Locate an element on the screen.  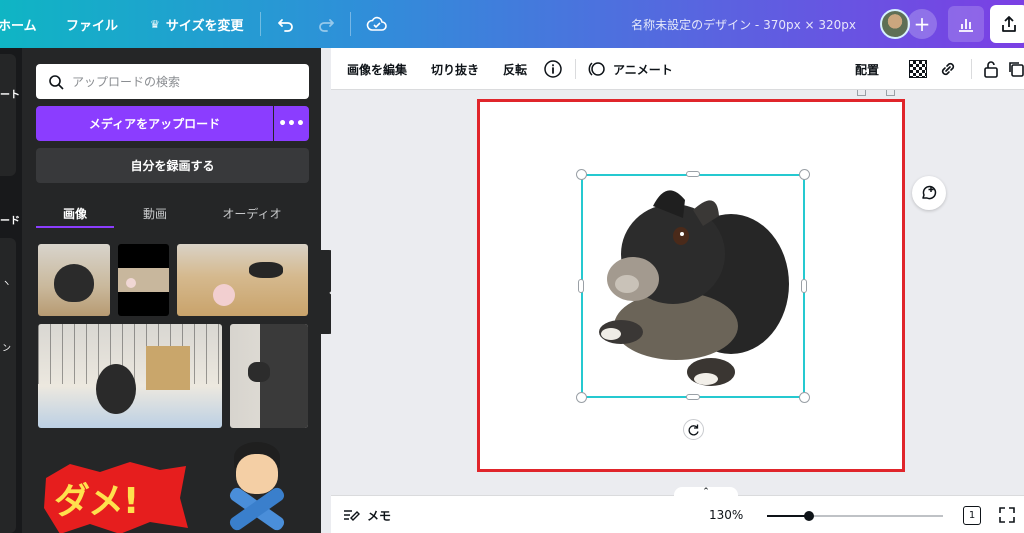
redo-icon is located at coordinates (326, 25).